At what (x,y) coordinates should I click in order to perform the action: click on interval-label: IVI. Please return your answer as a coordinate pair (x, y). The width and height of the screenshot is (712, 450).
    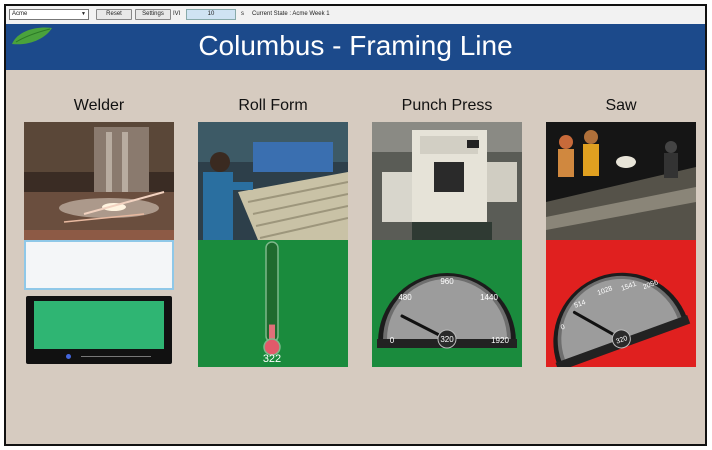
    Looking at the image, I should click on (177, 14).